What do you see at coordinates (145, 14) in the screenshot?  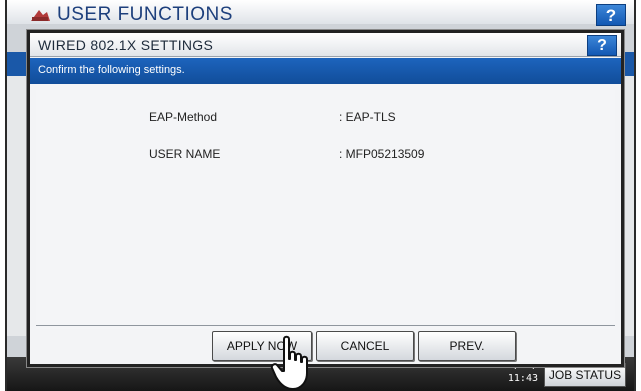 I see `background-title: USER FUNCTIONS` at bounding box center [145, 14].